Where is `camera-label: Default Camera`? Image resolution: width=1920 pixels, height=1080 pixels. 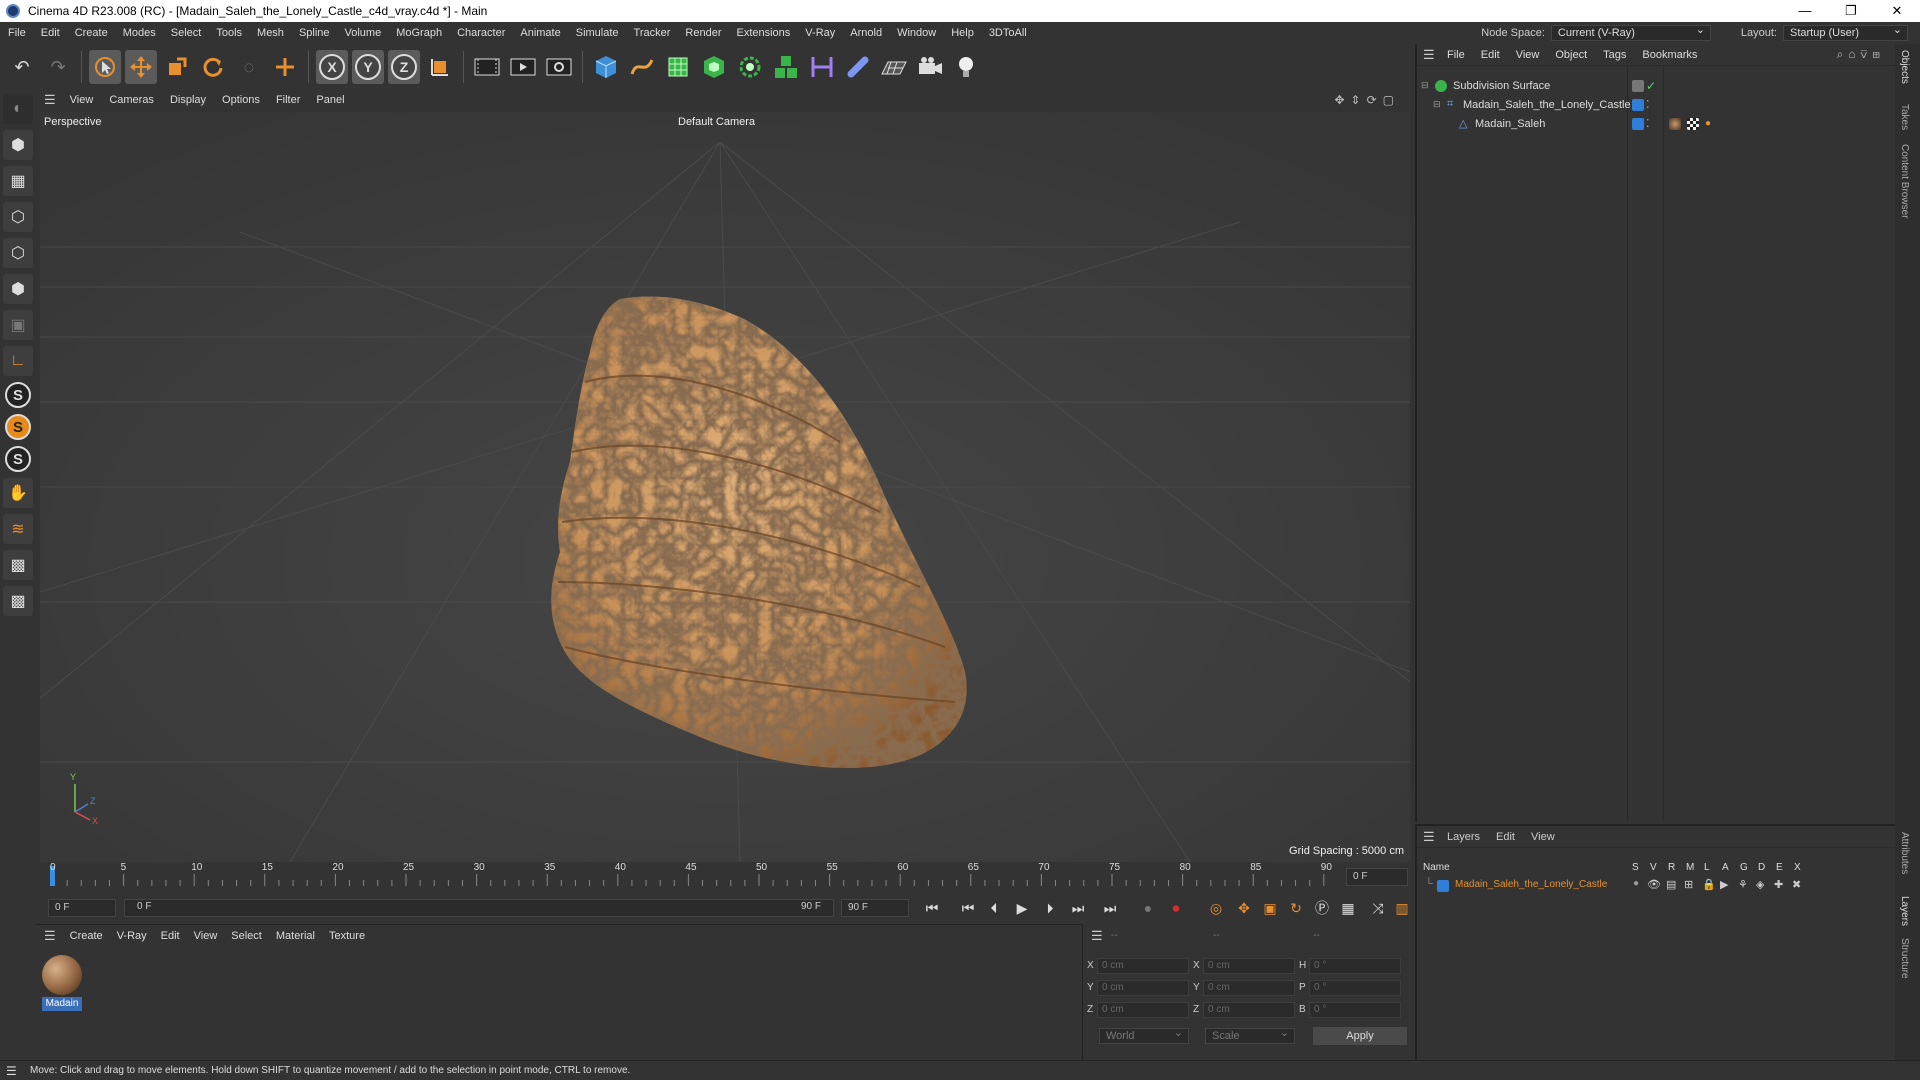
camera-label: Default Camera is located at coordinates (716, 122).